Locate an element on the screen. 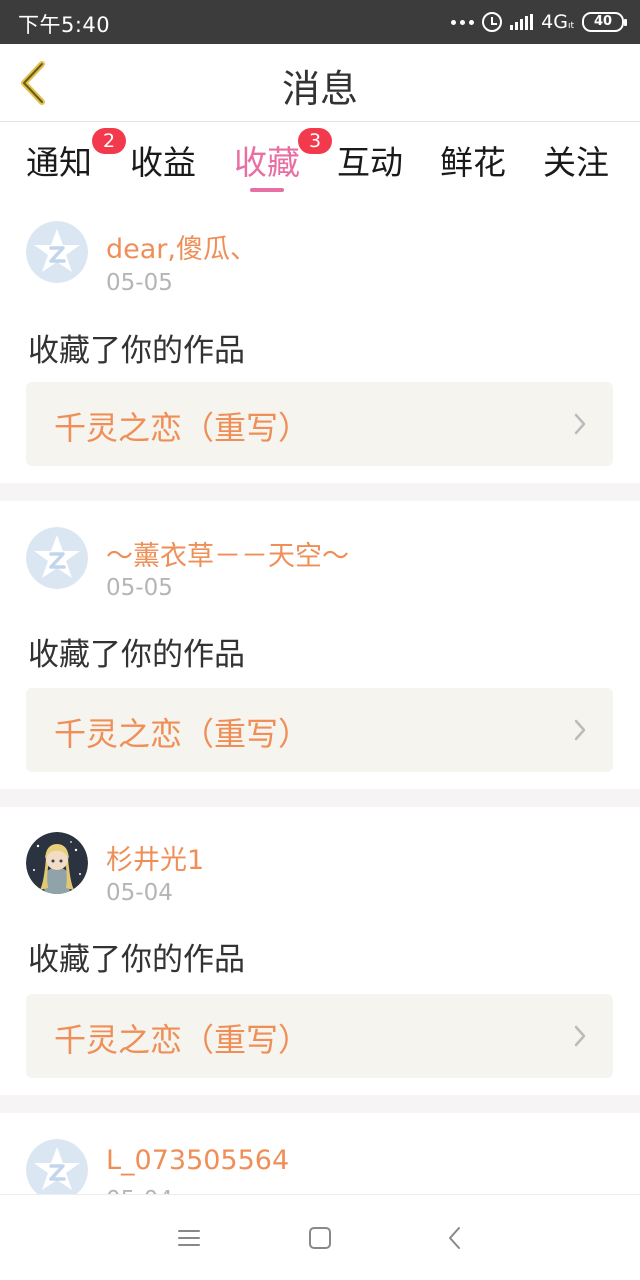 The image size is (640, 1280). tab-interaction: 互动 is located at coordinates (370, 160).